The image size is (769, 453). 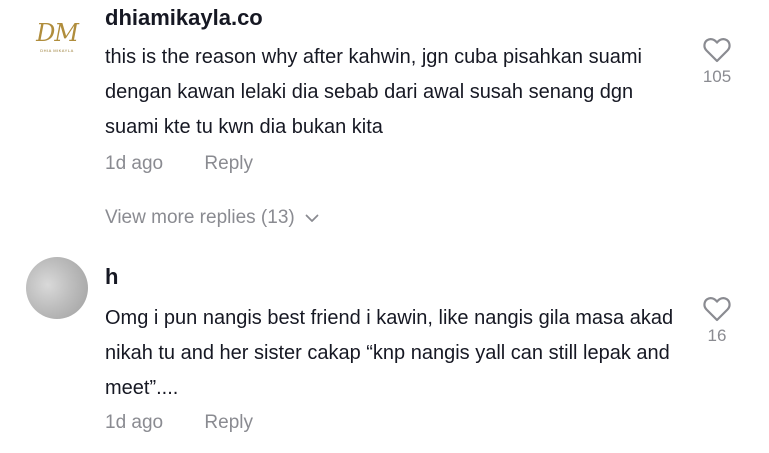 I want to click on like-button: 16, so click(x=717, y=321).